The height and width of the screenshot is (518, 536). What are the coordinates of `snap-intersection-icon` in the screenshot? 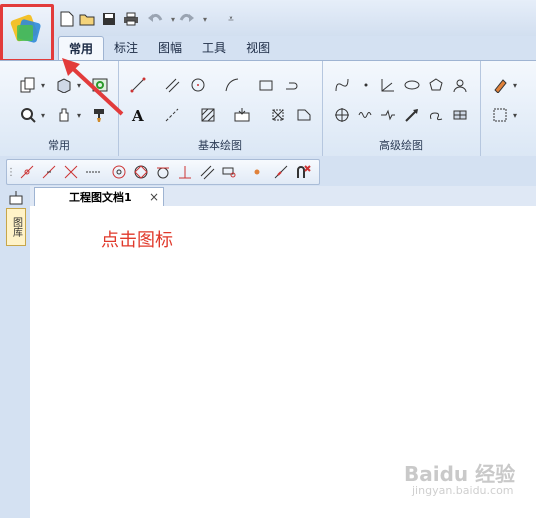 It's located at (71, 172).